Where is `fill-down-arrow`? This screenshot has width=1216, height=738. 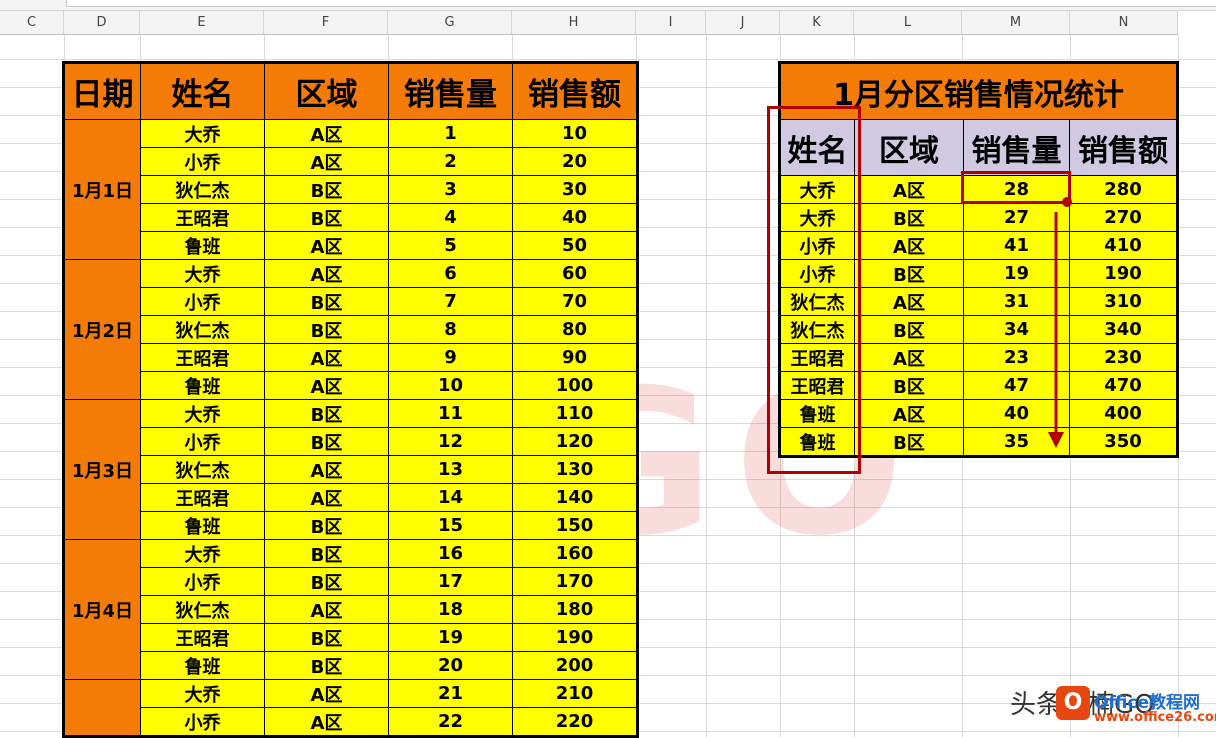 fill-down-arrow is located at coordinates (1060, 322).